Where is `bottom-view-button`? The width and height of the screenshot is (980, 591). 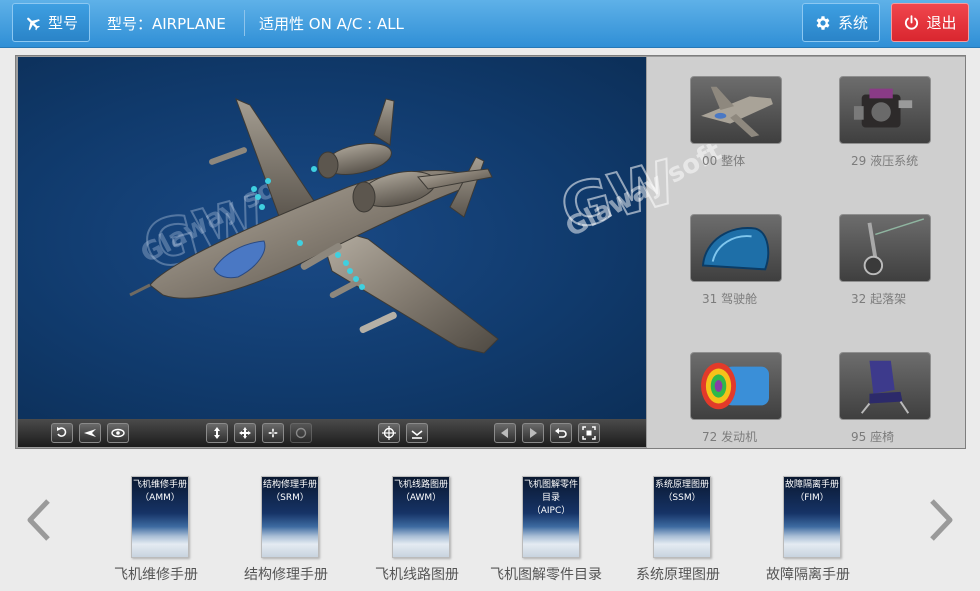 bottom-view-button is located at coordinates (417, 433).